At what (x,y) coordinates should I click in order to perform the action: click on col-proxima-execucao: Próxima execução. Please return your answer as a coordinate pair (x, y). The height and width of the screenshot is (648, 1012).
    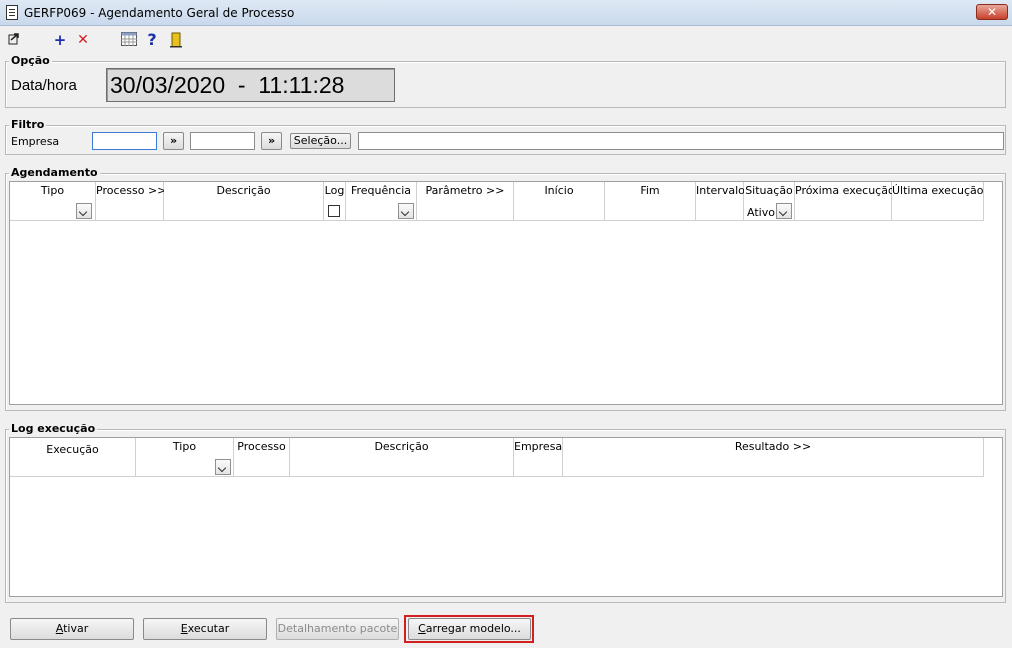
    Looking at the image, I should click on (845, 201).